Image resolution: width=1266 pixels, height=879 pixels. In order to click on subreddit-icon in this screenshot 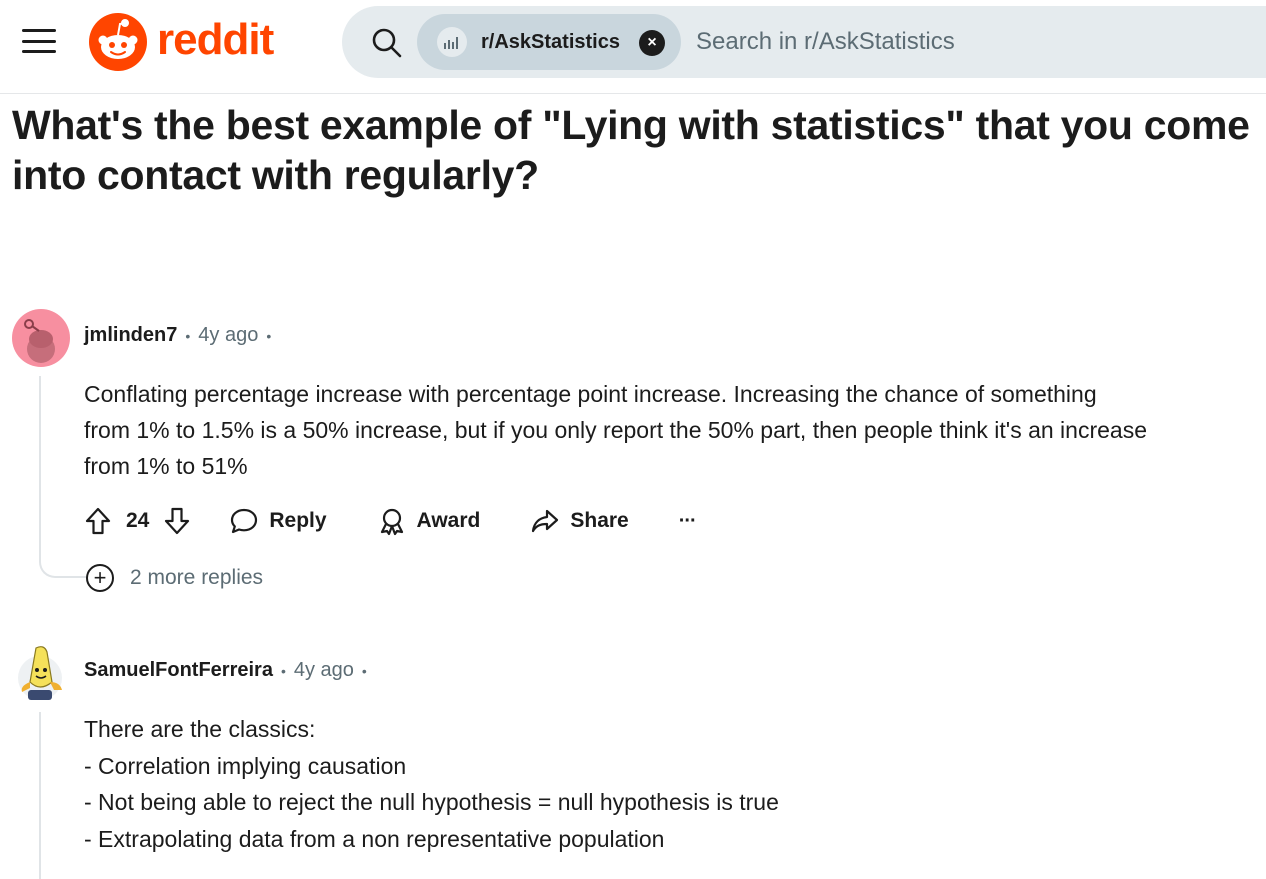, I will do `click(452, 42)`.